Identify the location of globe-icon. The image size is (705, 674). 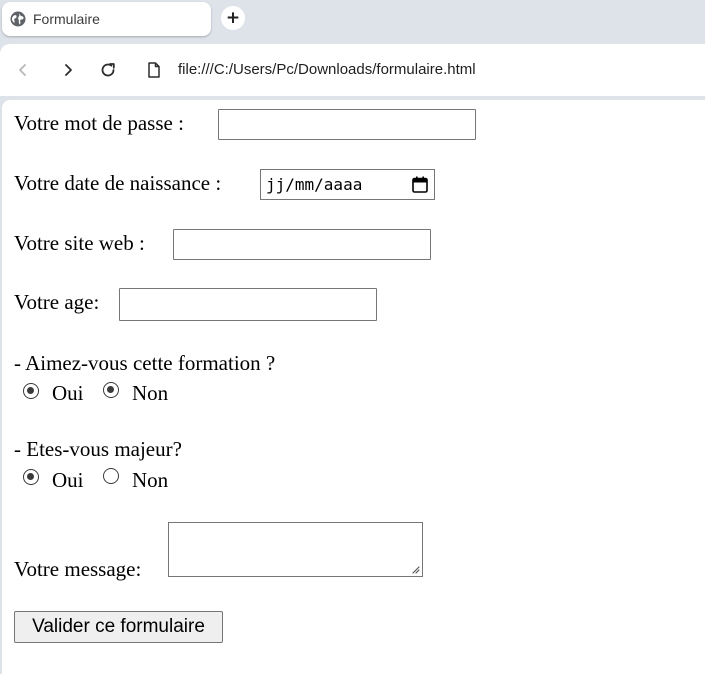
(18, 19).